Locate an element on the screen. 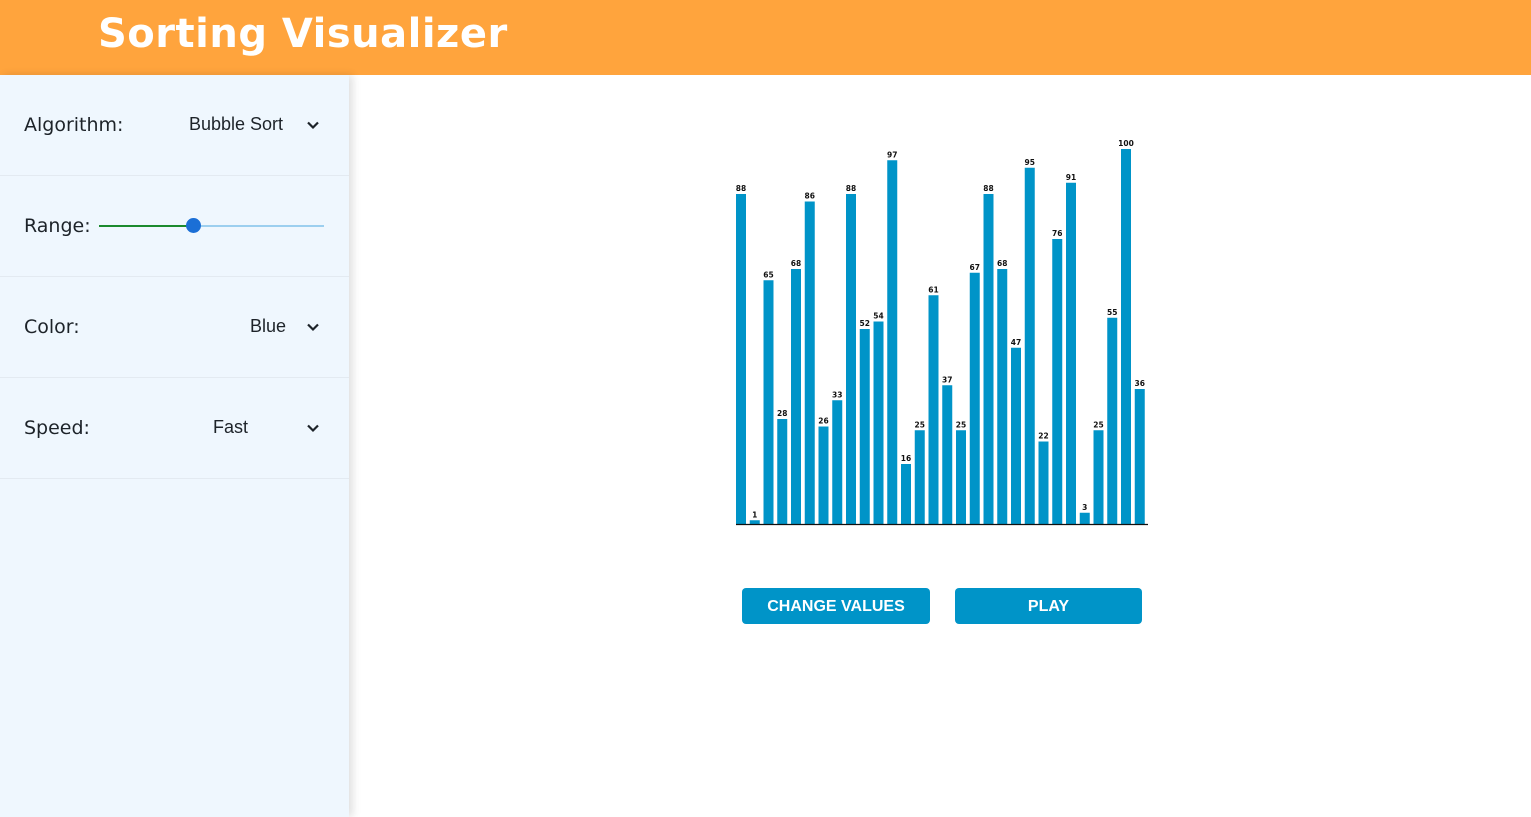 This screenshot has height=817, width=1531. bar-value-label: 61 is located at coordinates (933, 289).